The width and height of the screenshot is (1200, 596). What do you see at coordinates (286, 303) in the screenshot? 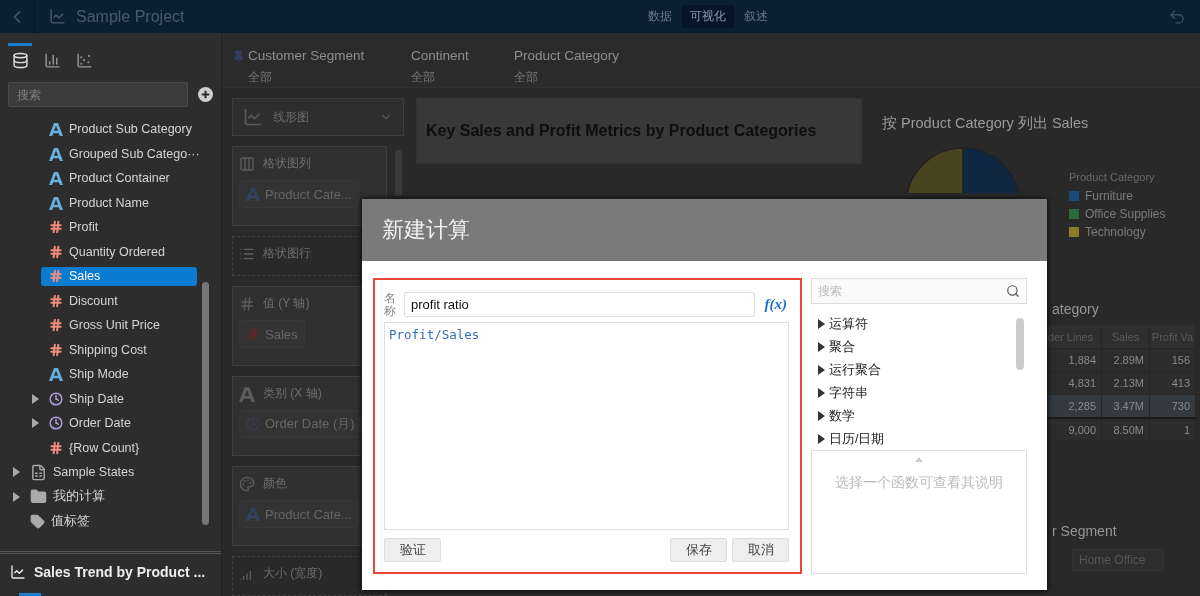
I see `shelf-label: 值 (Y 轴)` at bounding box center [286, 303].